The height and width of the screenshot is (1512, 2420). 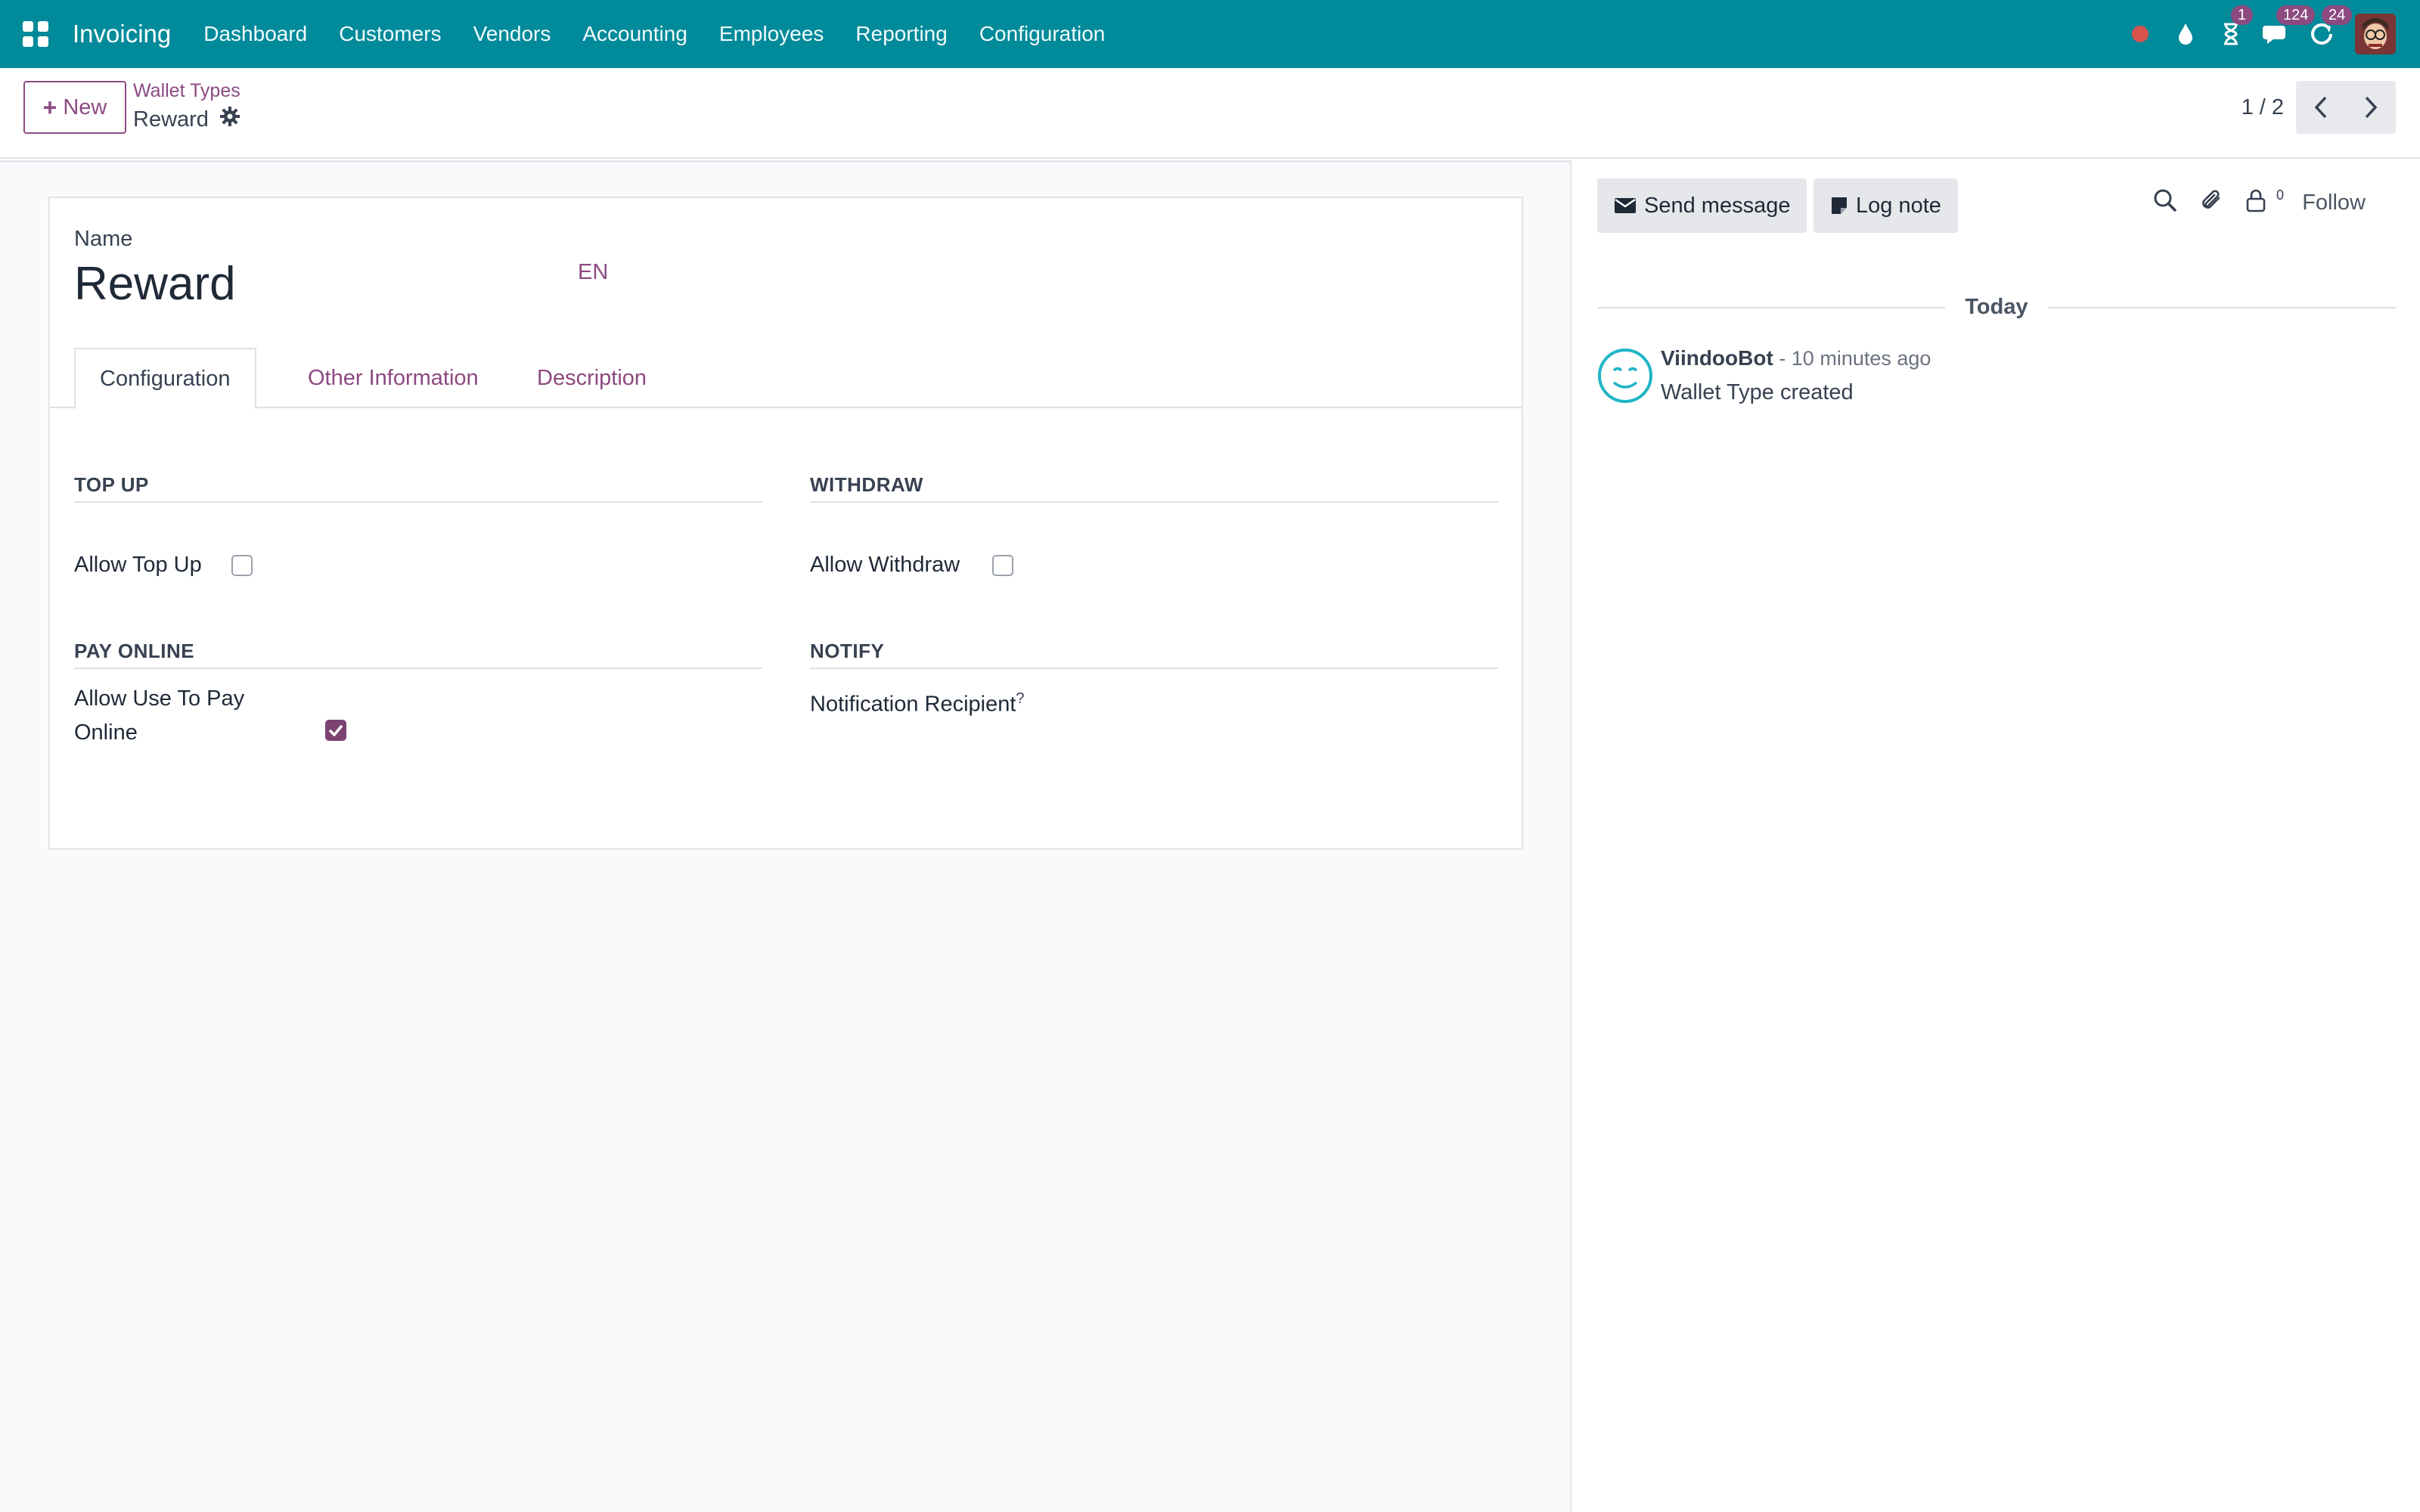 I want to click on menu-reporting: Reporting, so click(x=901, y=34).